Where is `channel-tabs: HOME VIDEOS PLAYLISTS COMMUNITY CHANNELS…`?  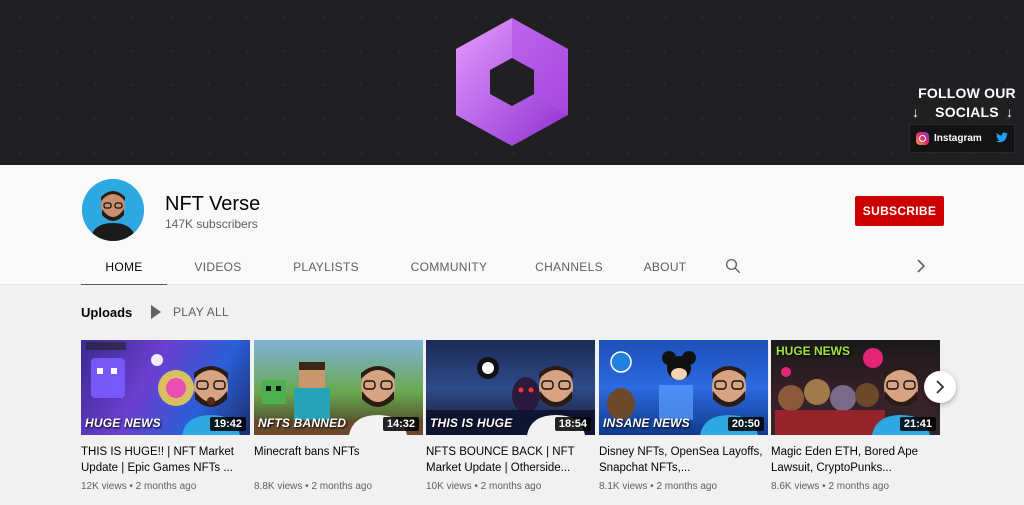 channel-tabs: HOME VIDEOS PLAYLISTS COMMUNITY CHANNELS… is located at coordinates (392, 267).